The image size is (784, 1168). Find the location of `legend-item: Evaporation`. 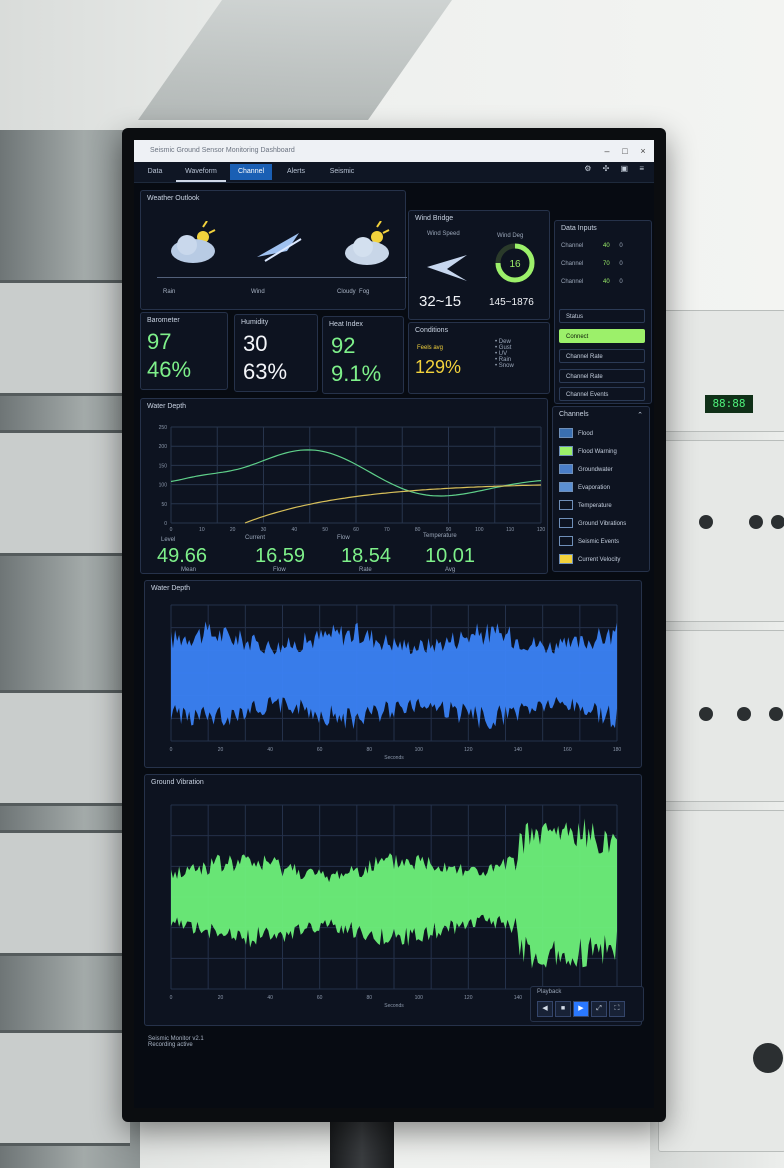

legend-item: Evaporation is located at coordinates (584, 488).